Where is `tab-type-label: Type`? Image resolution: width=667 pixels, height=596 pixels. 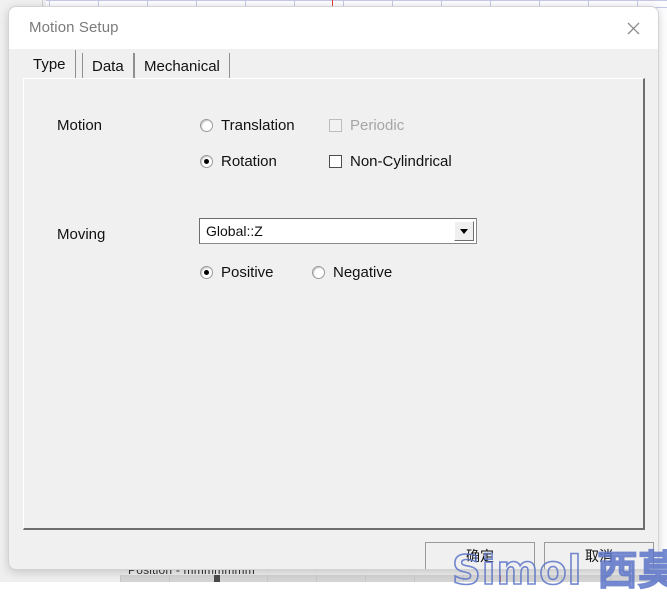
tab-type-label: Type is located at coordinates (49, 64).